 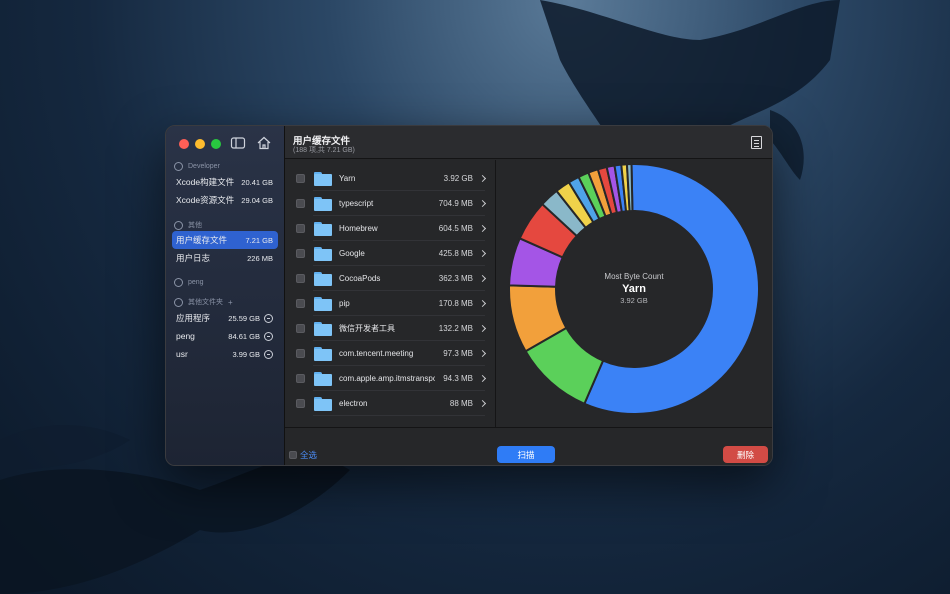 I want to click on item-size: 132.2 MB, so click(x=455, y=328).